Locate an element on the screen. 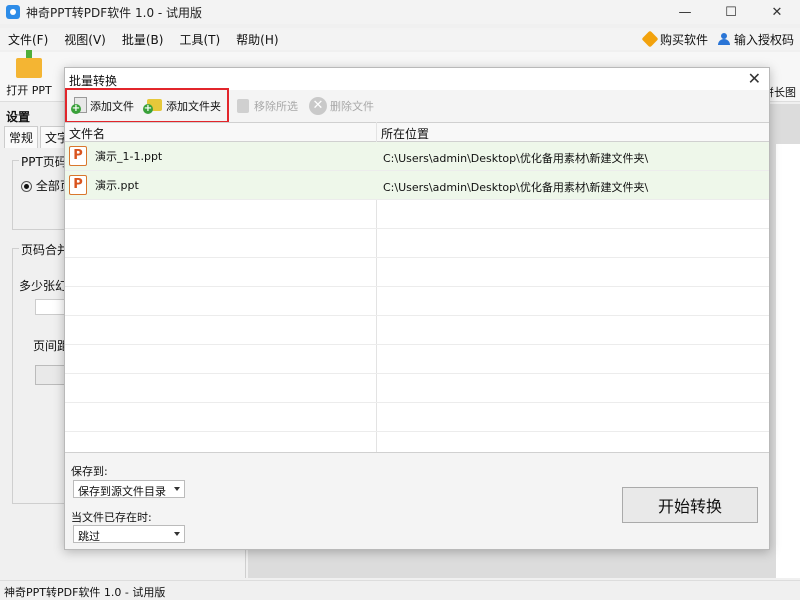 This screenshot has width=800, height=600. close-button: ✕ is located at coordinates (777, 12).